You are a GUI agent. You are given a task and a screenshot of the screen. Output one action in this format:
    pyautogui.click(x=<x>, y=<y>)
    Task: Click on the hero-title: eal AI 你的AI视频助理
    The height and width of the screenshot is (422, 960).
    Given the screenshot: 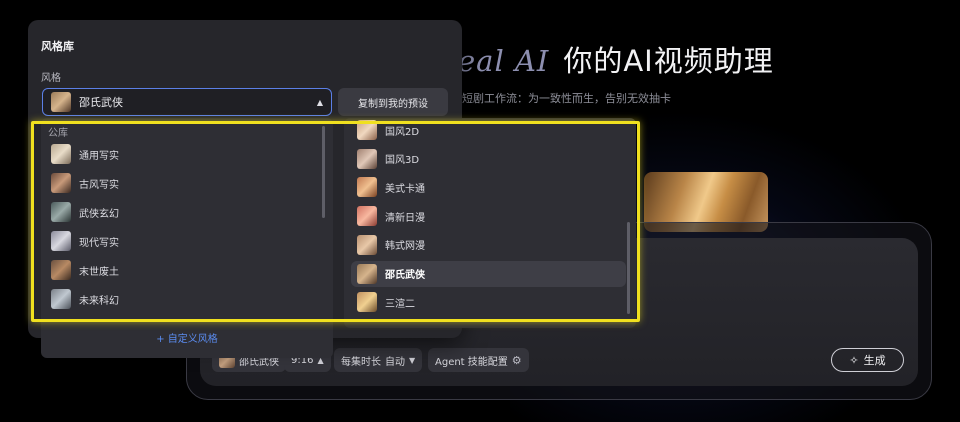 What is the action you would take?
    pyautogui.click(x=616, y=59)
    